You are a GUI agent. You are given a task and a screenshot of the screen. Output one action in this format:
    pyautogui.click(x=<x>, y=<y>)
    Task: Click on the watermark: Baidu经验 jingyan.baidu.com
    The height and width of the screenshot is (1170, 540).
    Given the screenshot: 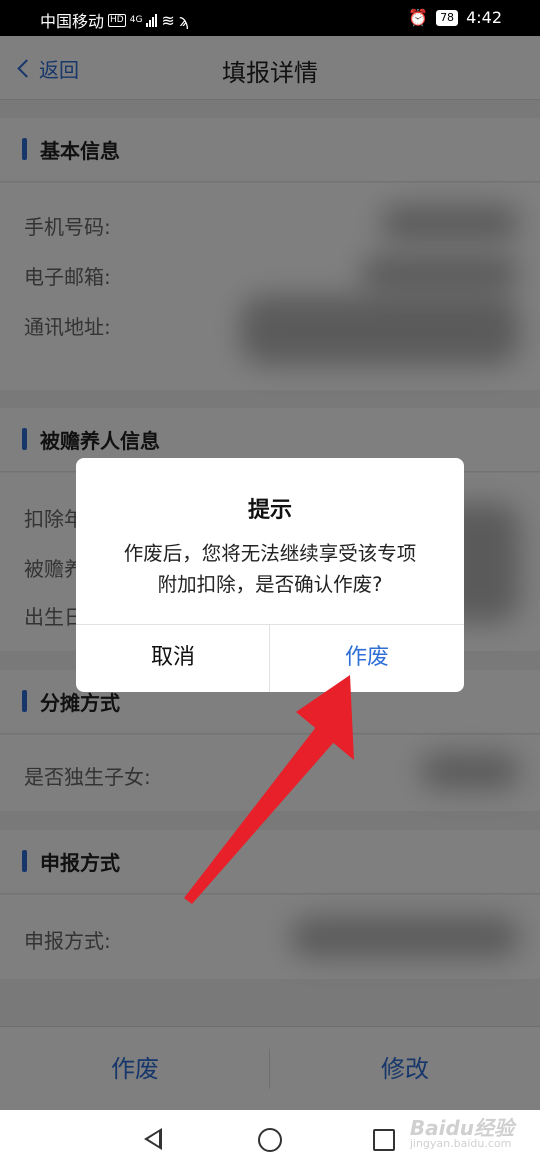 What is the action you would take?
    pyautogui.click(x=462, y=1131)
    